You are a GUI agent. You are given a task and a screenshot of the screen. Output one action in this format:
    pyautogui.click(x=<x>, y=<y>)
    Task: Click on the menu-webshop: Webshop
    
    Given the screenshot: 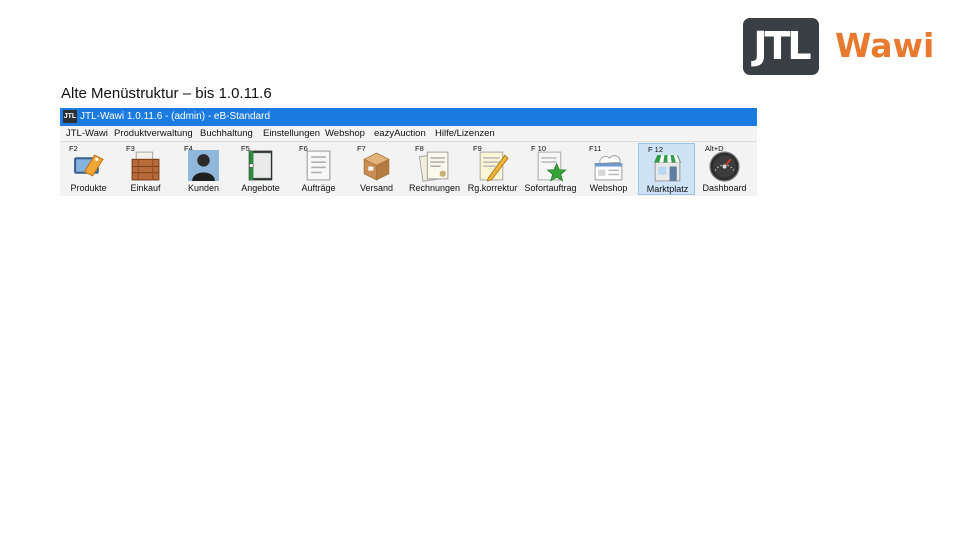 What is the action you would take?
    pyautogui.click(x=345, y=133)
    